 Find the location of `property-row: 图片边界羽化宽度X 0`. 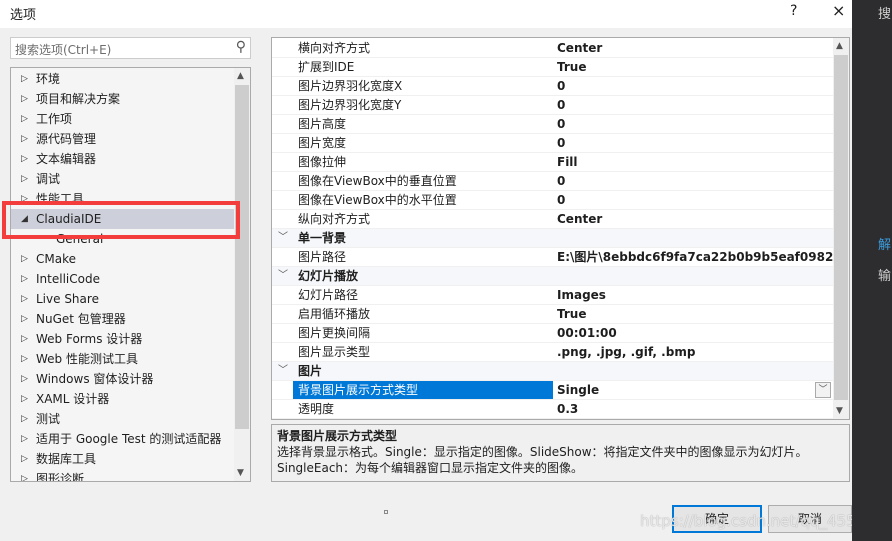

property-row: 图片边界羽化宽度X 0 is located at coordinates (552, 86).